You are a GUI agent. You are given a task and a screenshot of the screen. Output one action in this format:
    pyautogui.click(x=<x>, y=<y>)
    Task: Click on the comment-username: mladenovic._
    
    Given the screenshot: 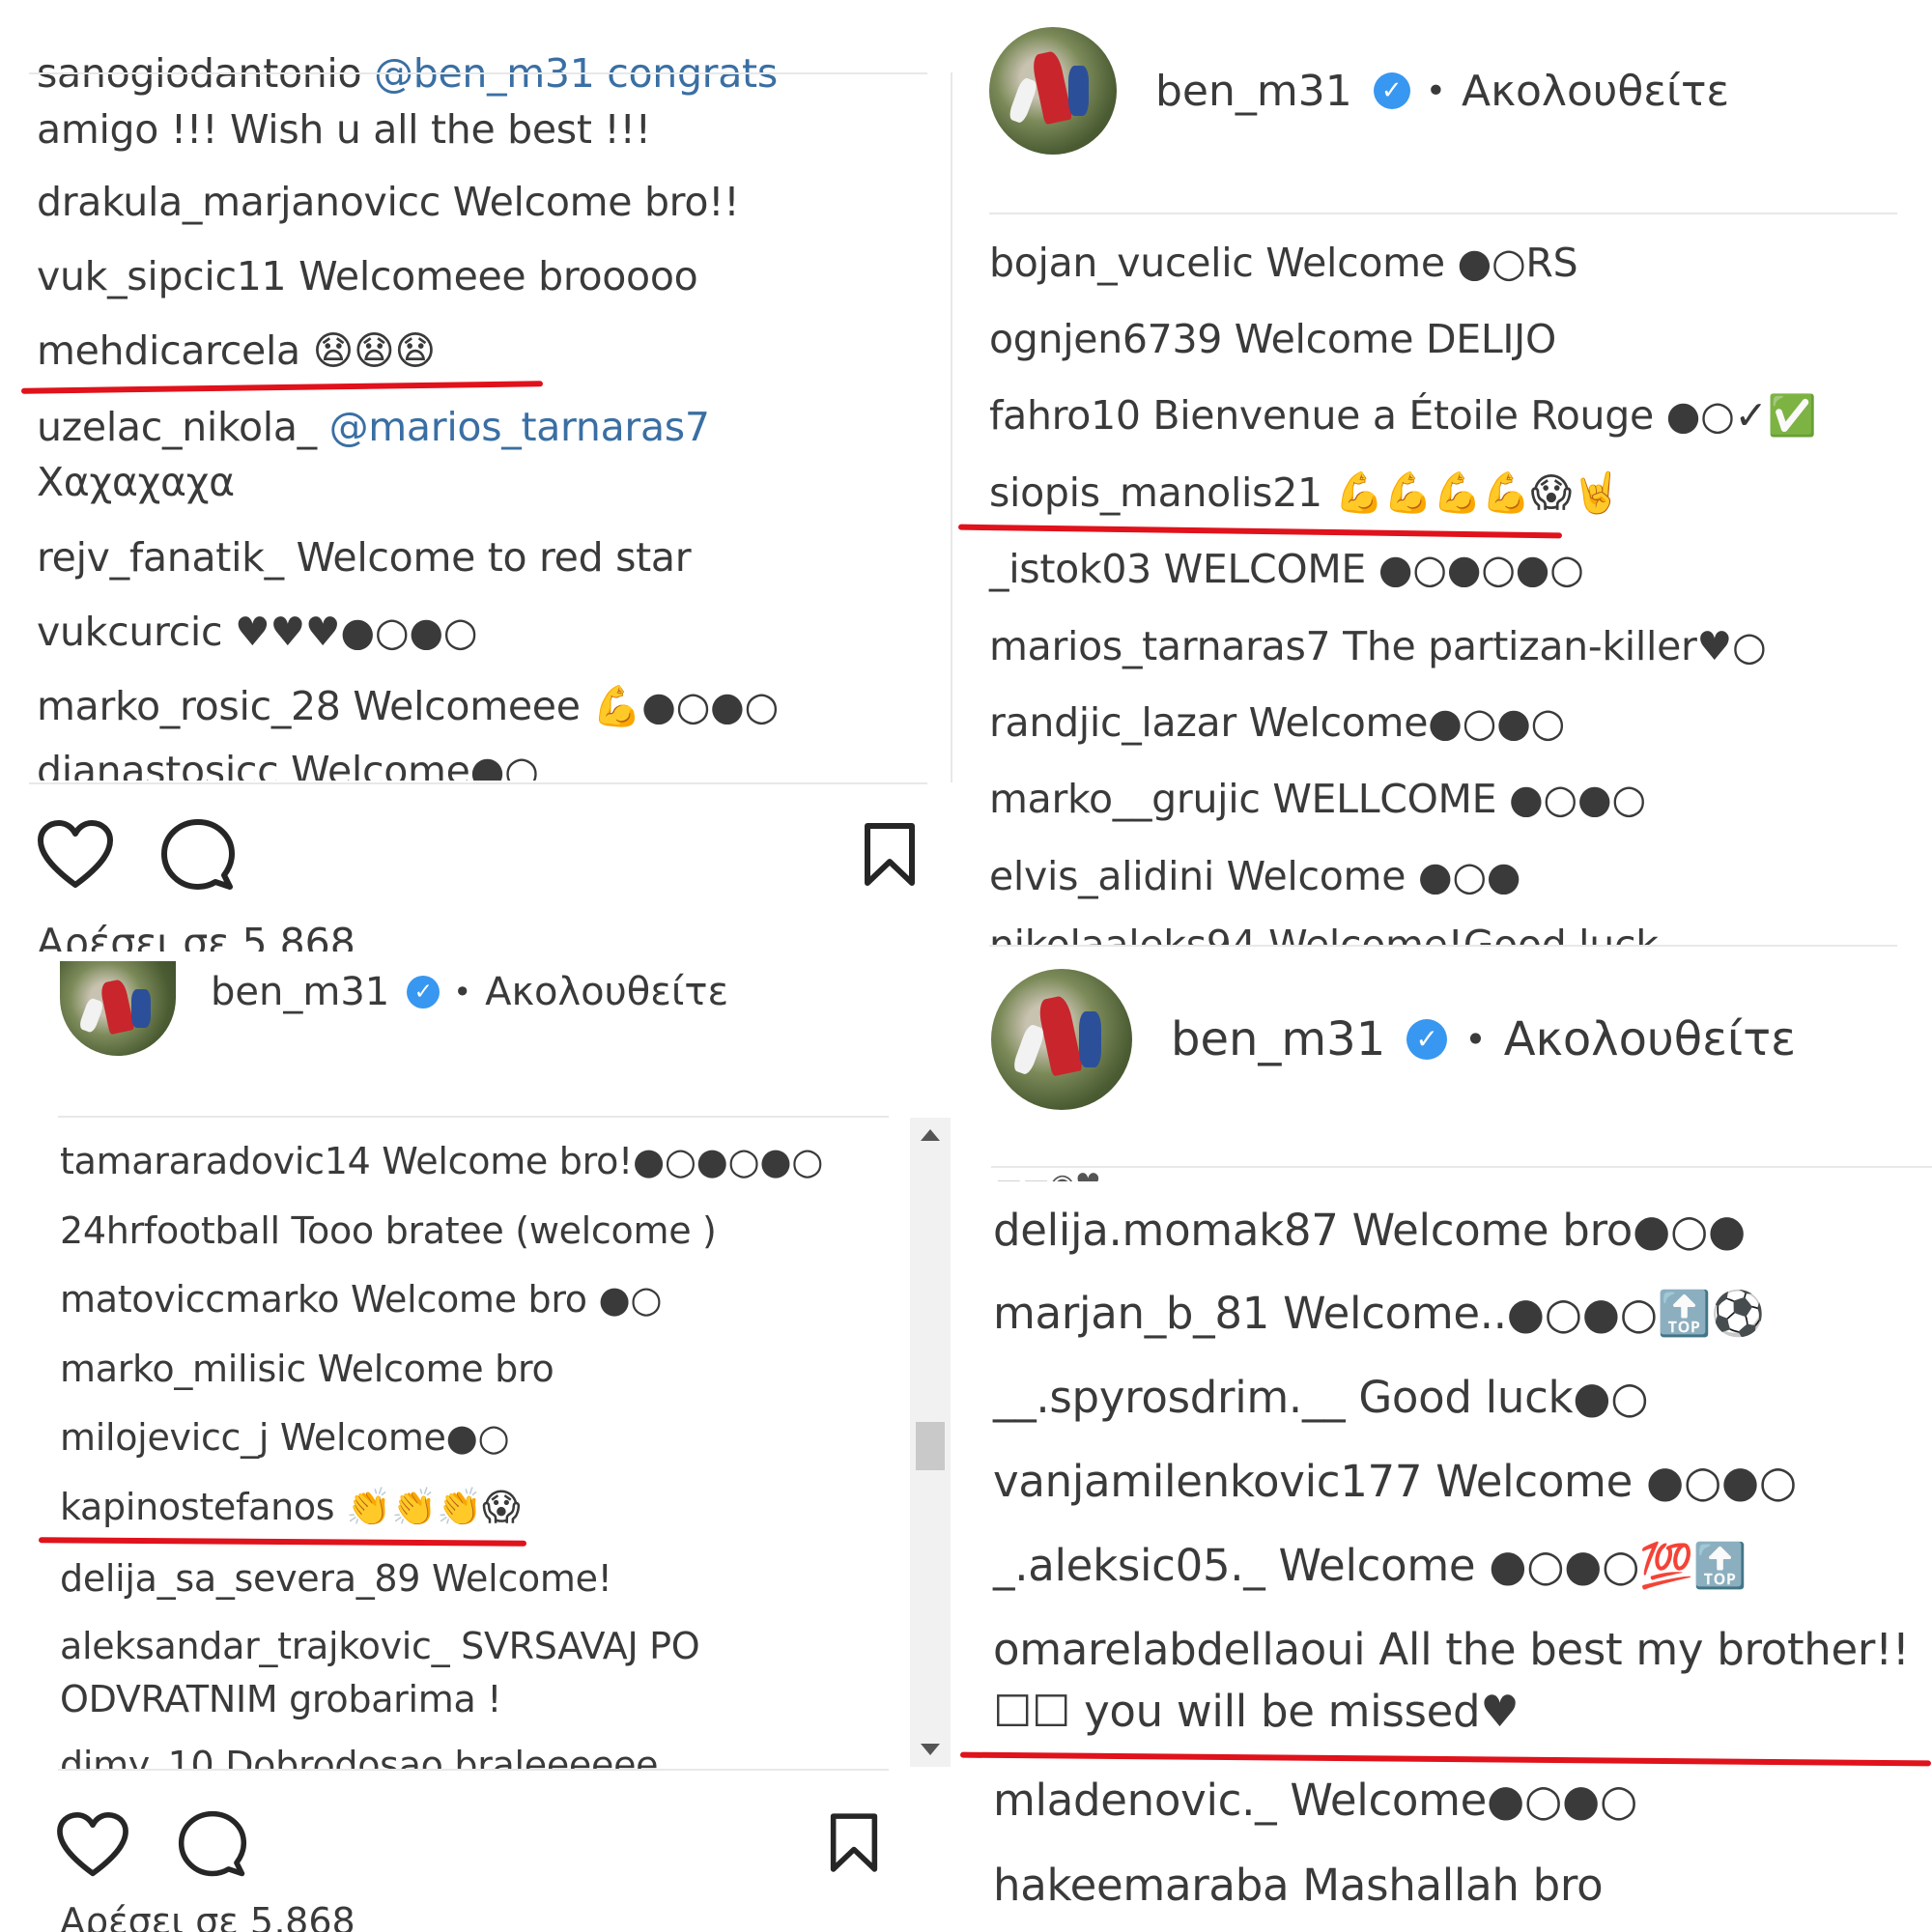 What is the action you would take?
    pyautogui.click(x=1135, y=1800)
    